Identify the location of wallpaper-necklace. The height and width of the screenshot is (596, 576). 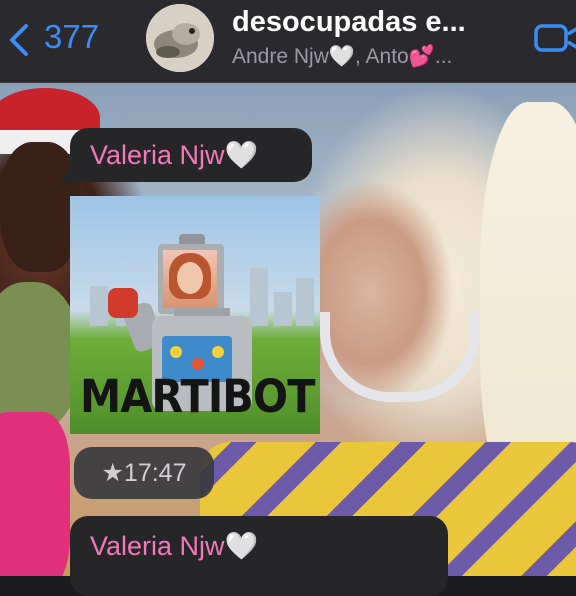
(400, 357).